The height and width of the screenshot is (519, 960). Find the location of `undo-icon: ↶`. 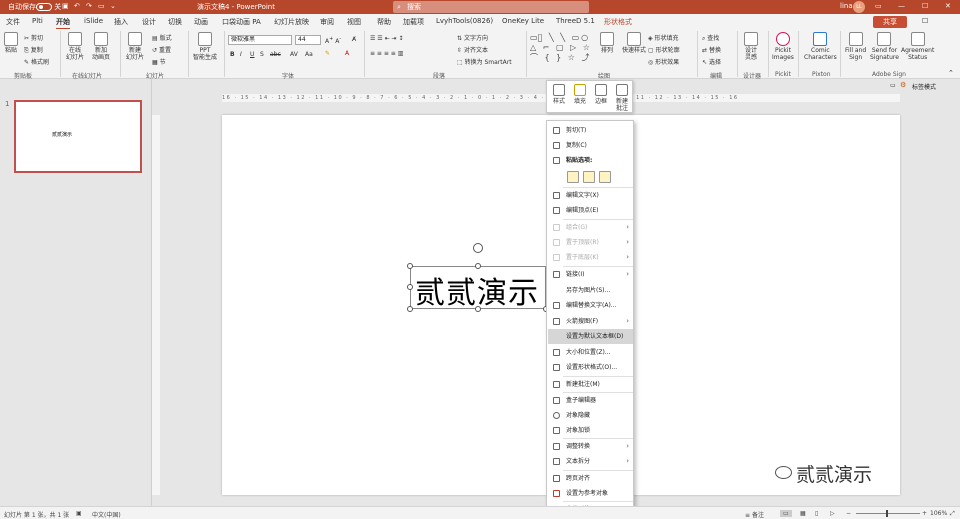

undo-icon: ↶ is located at coordinates (77, 6).